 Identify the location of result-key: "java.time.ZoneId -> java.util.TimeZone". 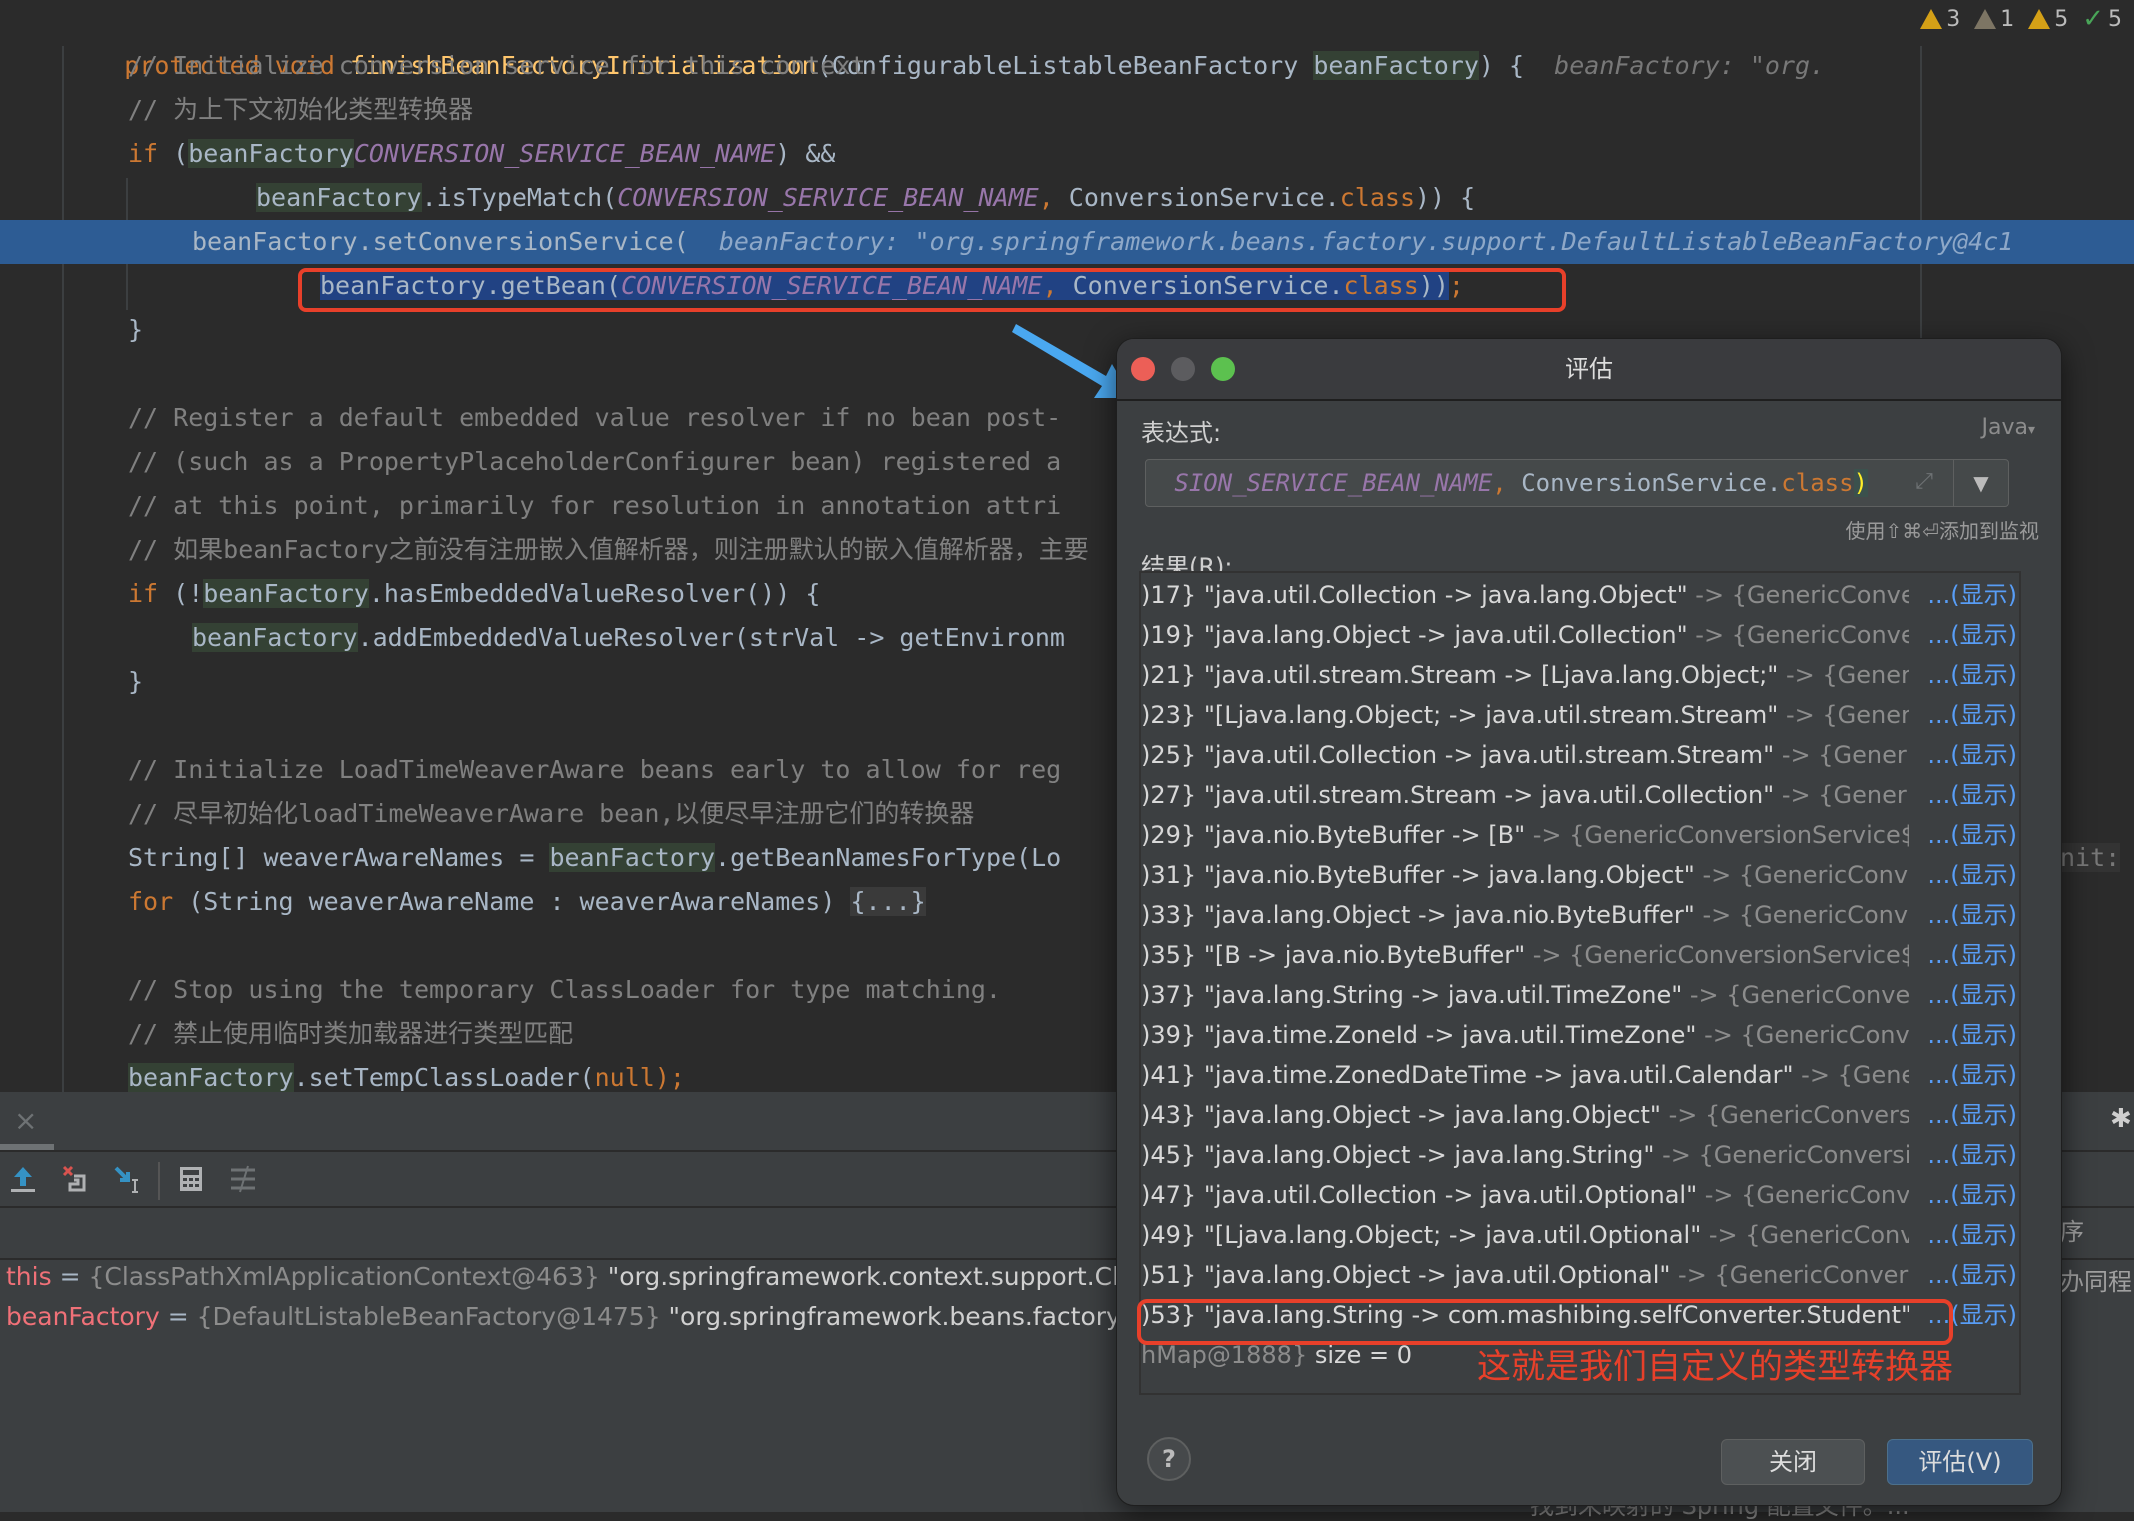
(1450, 1035).